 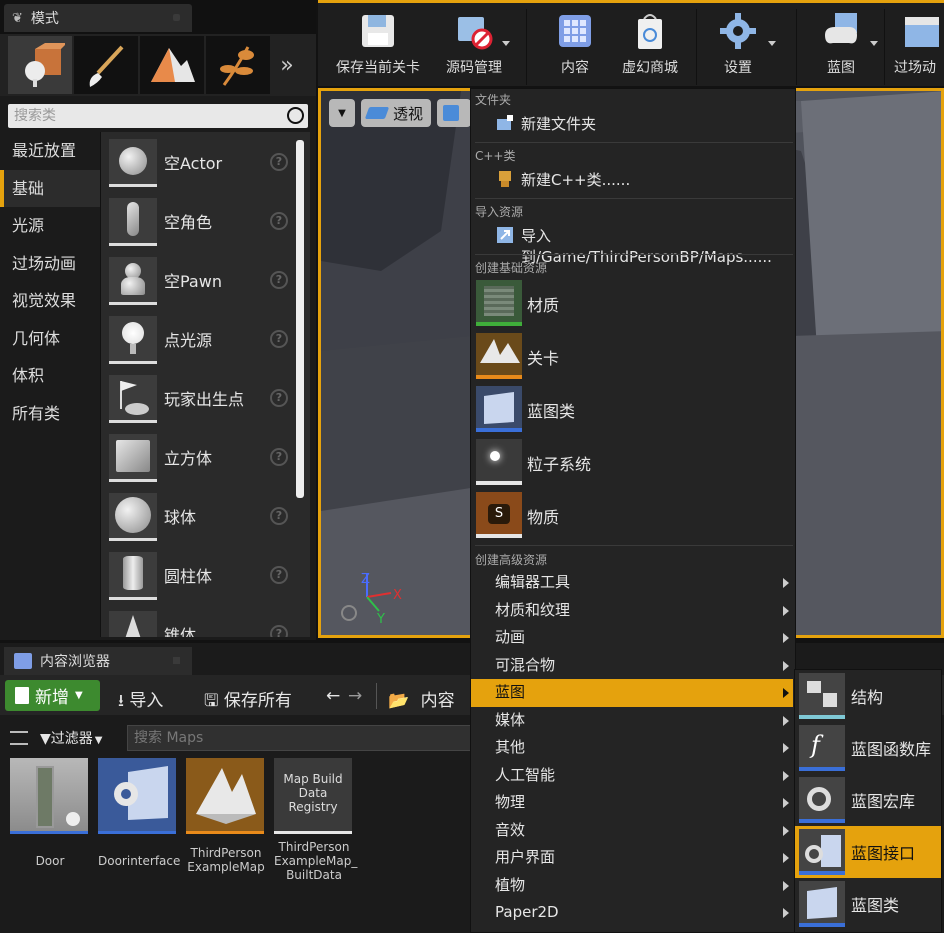 What do you see at coordinates (635, 303) in the screenshot?
I see `create-material-item: 材质` at bounding box center [635, 303].